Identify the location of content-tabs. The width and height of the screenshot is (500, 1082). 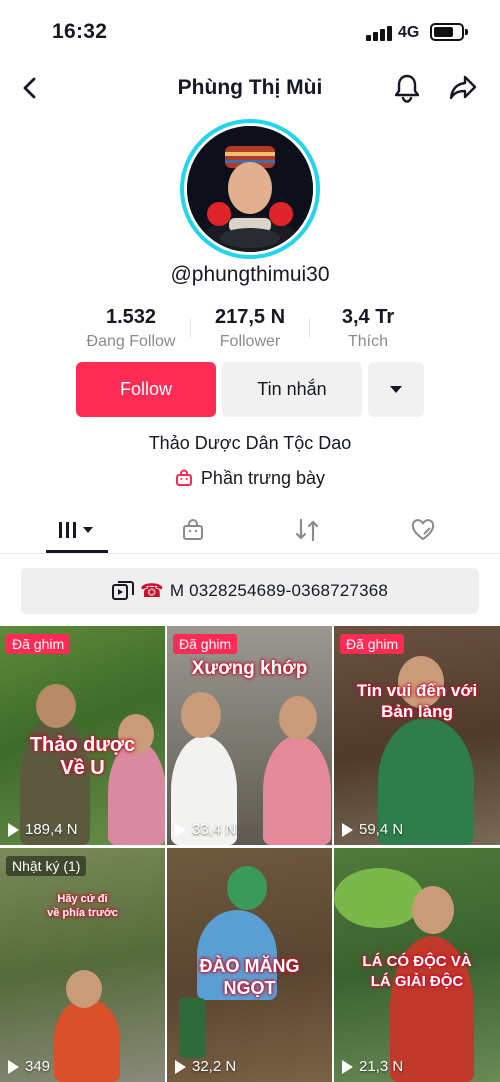
(250, 531).